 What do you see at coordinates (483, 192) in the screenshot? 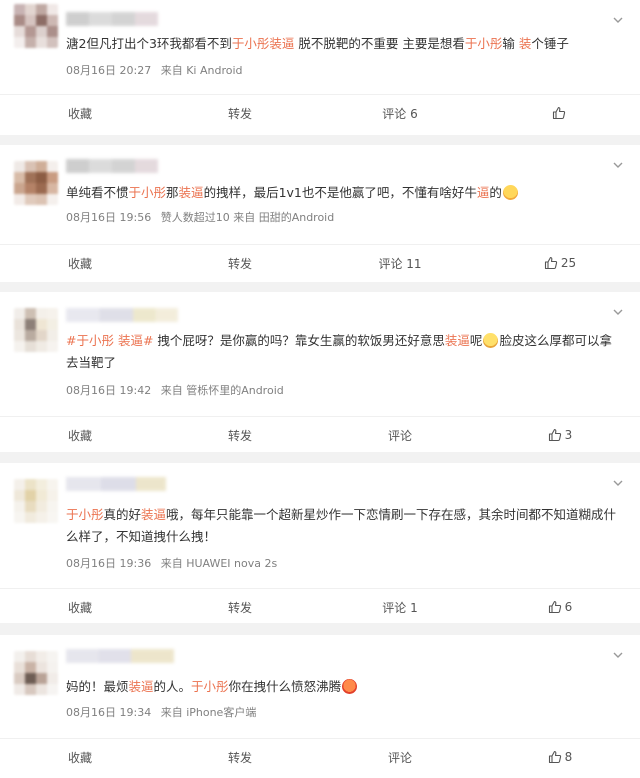
I see `highlight-link: 逼` at bounding box center [483, 192].